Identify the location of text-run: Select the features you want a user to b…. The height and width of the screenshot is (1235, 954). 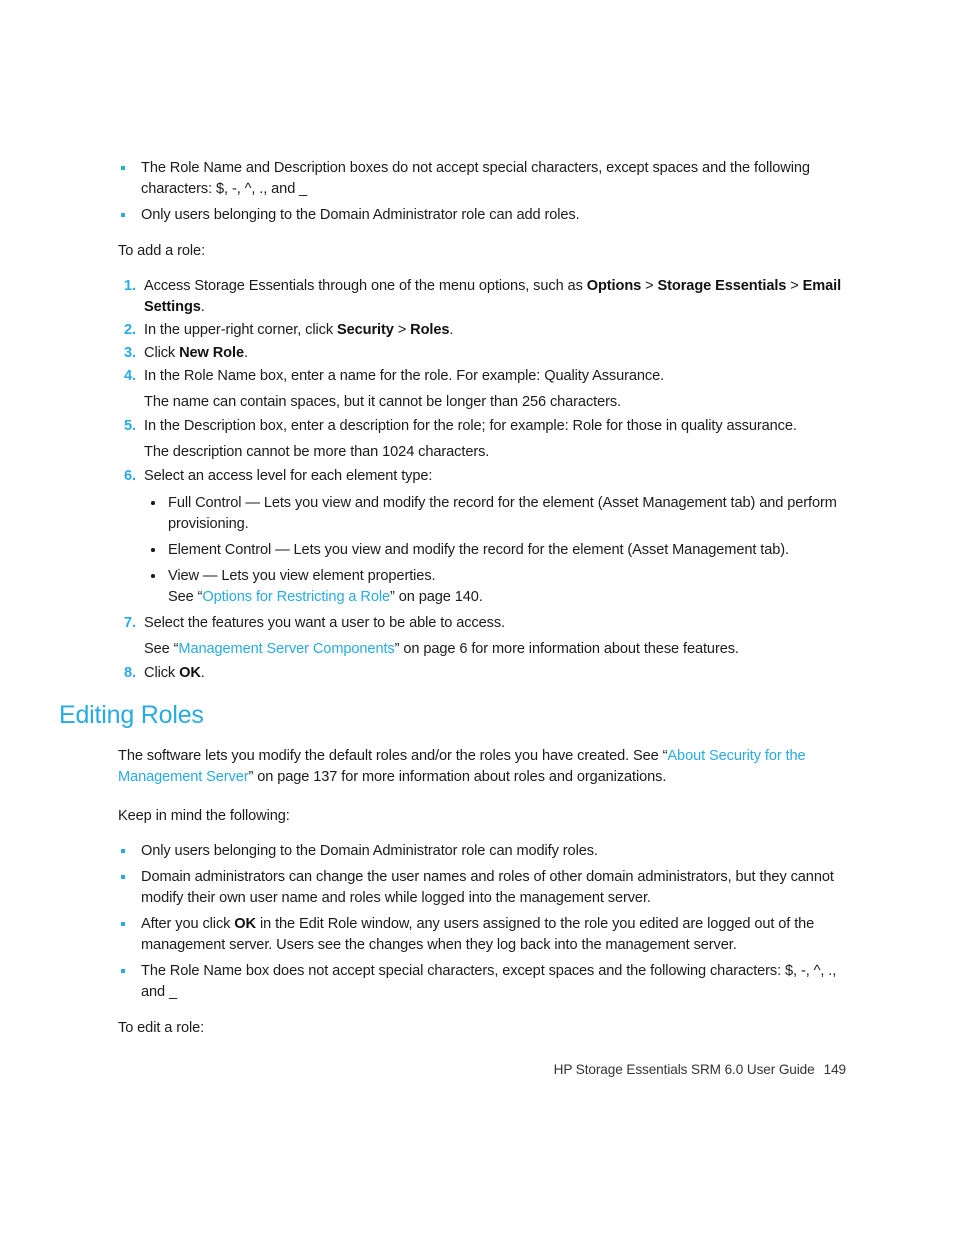
(324, 623).